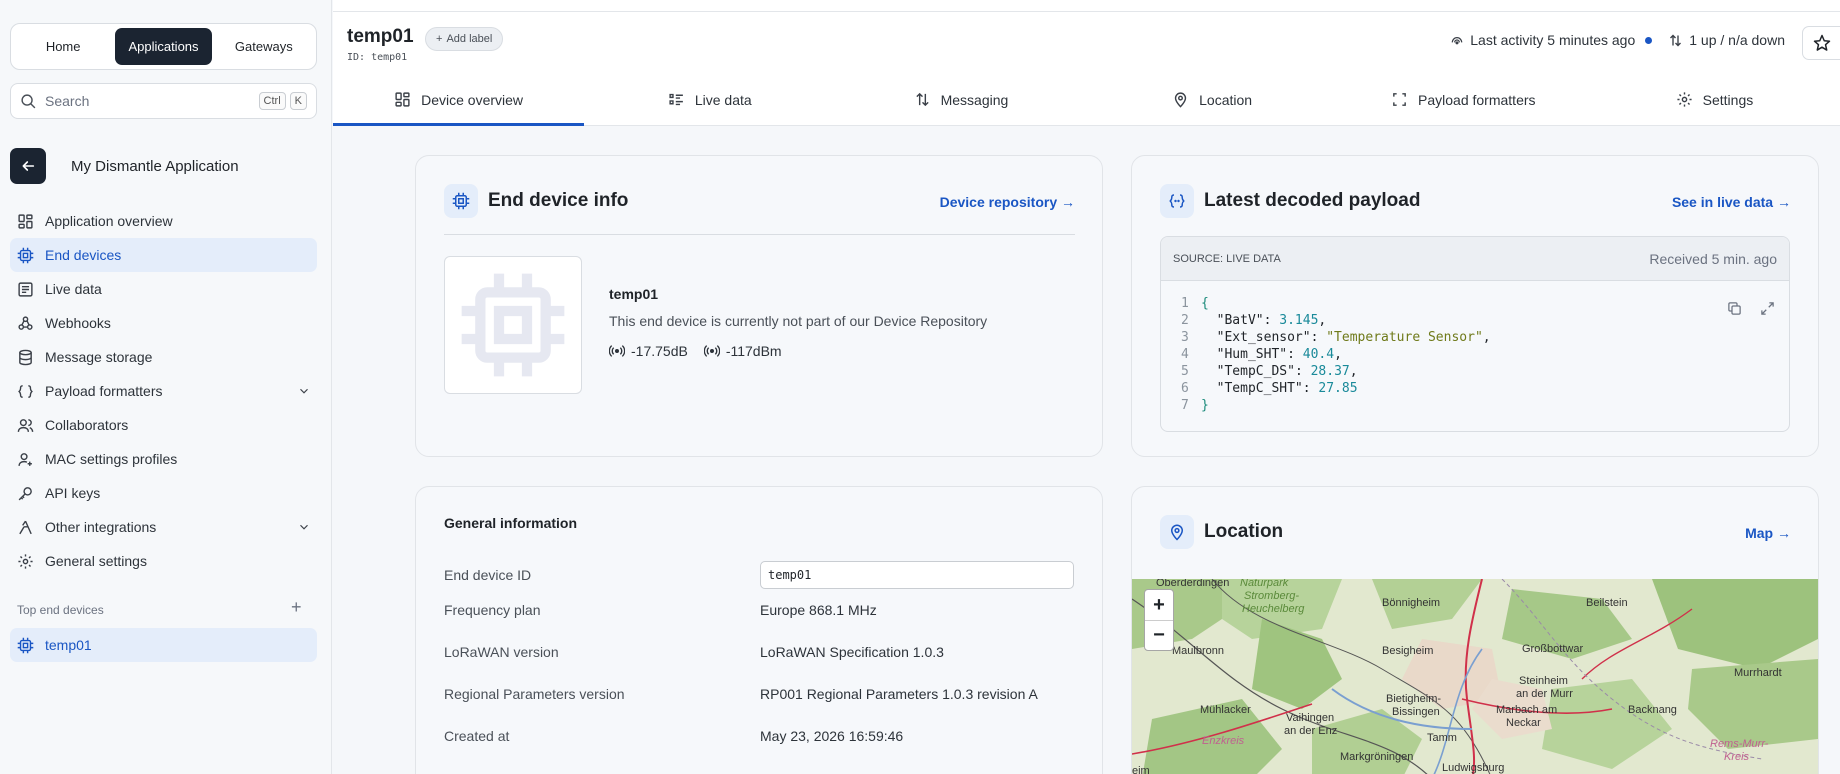  I want to click on sidebar-item-label: Live data, so click(73, 289).